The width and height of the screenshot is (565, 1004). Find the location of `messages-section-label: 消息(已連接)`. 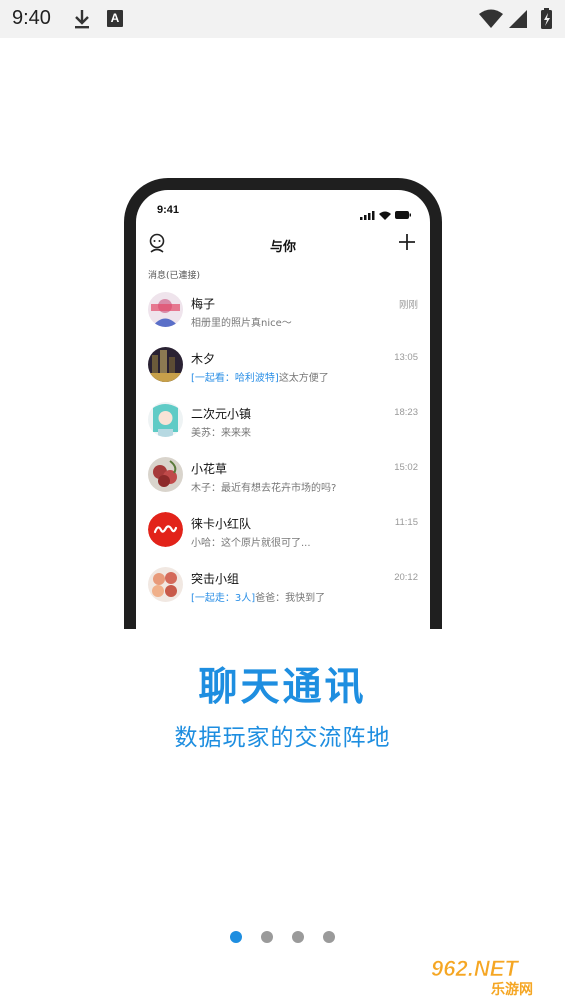

messages-section-label: 消息(已連接) is located at coordinates (174, 276).